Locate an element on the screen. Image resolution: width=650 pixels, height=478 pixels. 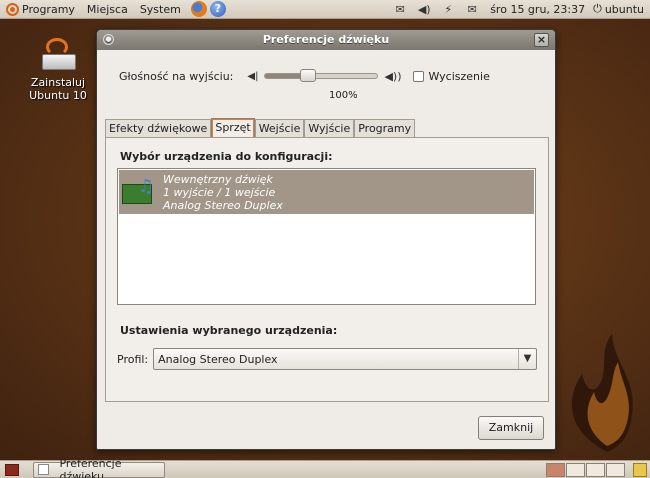
output-volume-label: Głośność na wyjściu: is located at coordinates (176, 76).